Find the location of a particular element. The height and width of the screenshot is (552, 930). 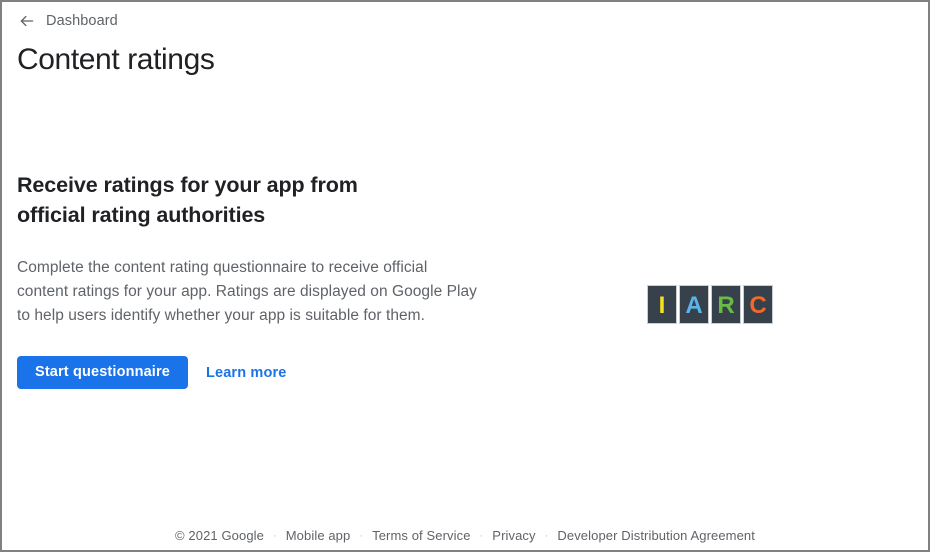

footer-item: Privacy is located at coordinates (513, 536).